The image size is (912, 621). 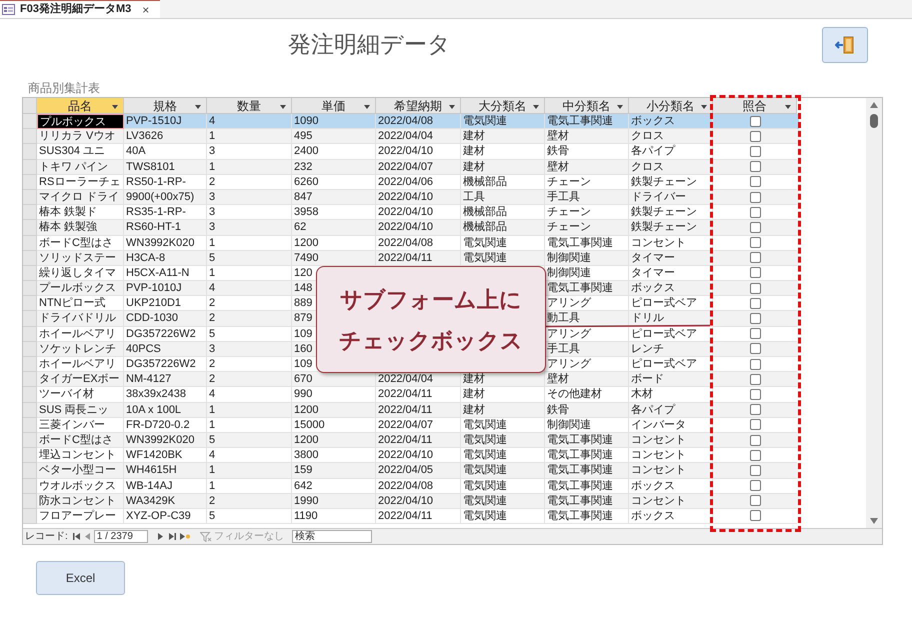 I want to click on table-cell: 889, so click(x=303, y=303).